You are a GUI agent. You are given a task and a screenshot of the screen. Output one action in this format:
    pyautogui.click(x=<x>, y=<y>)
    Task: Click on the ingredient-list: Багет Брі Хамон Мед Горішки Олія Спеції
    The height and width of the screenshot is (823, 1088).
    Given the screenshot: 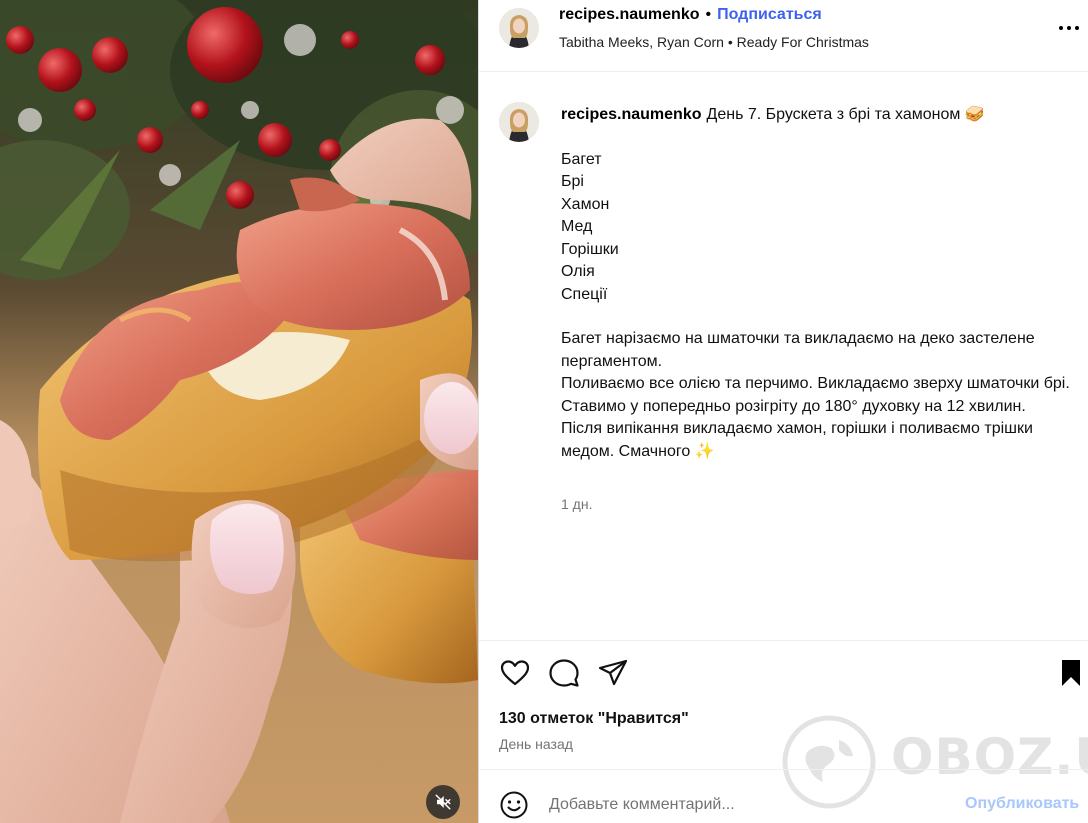 What is the action you would take?
    pyautogui.click(x=821, y=228)
    